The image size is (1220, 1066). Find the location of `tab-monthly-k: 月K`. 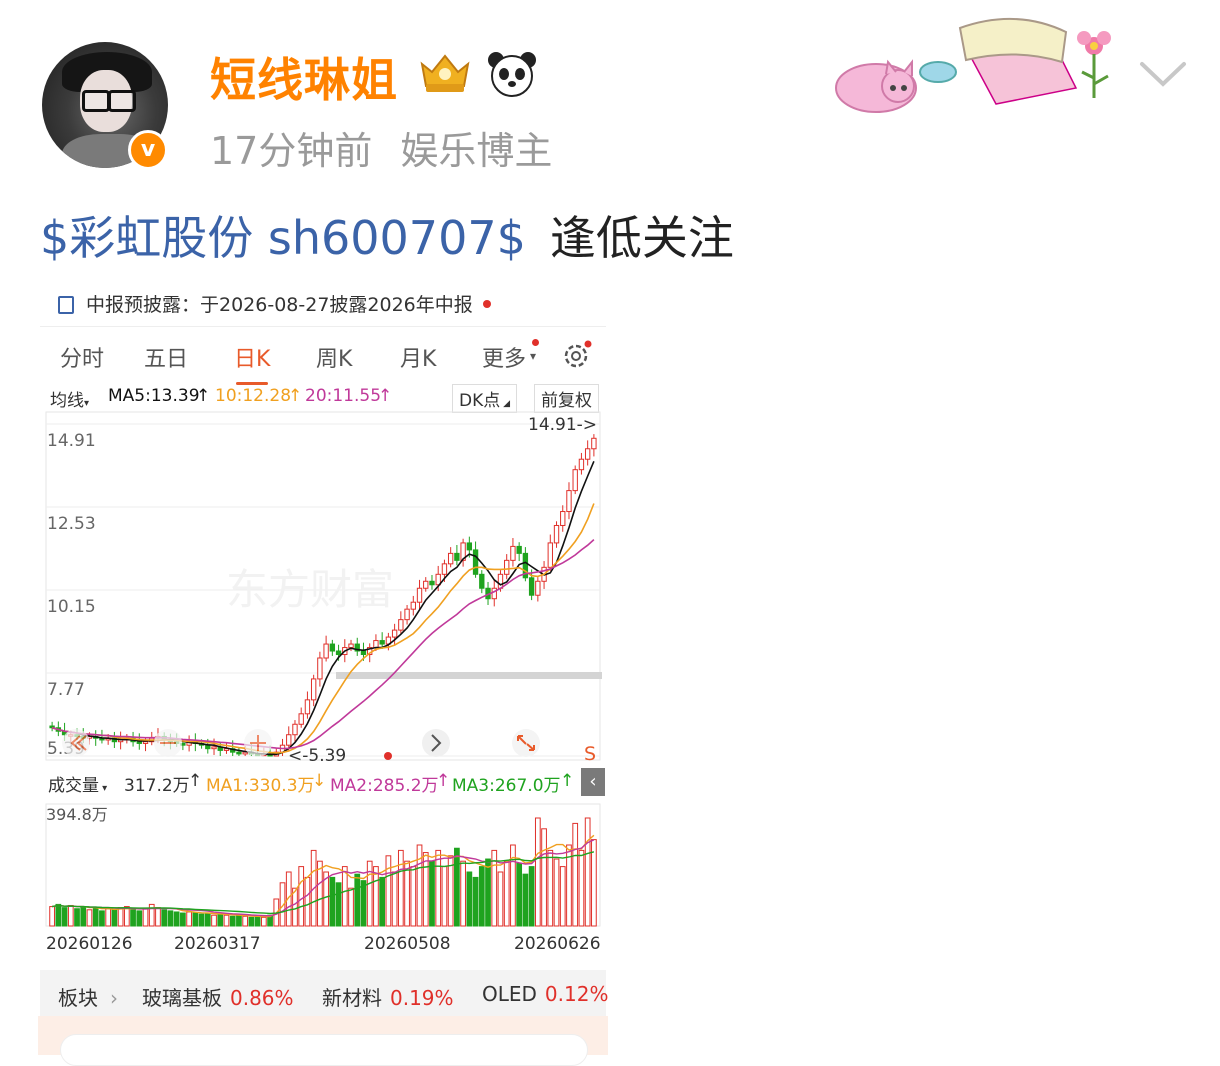

tab-monthly-k: 月K is located at coordinates (418, 357).